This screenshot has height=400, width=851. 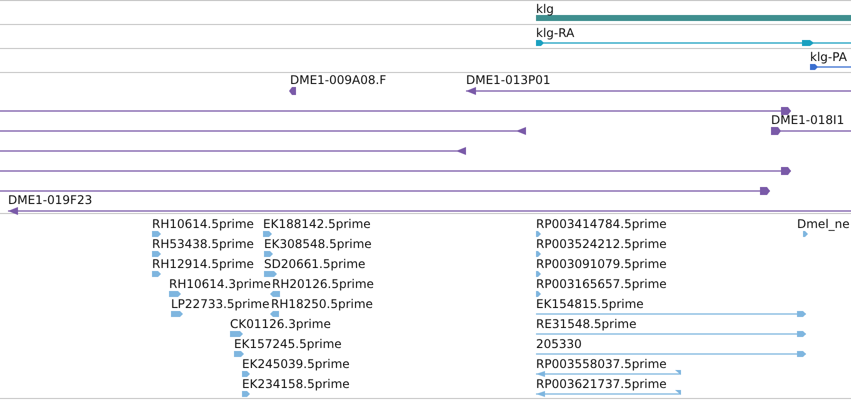 What do you see at coordinates (590, 304) in the screenshot?
I see `feature-label: EK154815.5prime` at bounding box center [590, 304].